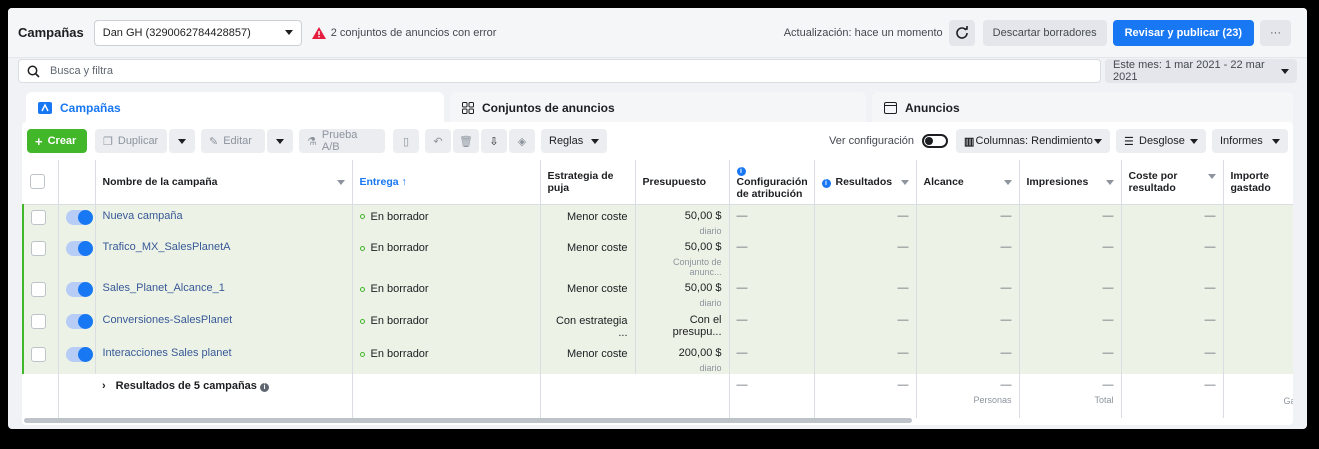 This screenshot has height=449, width=1319. I want to click on campaign-name-link: Sales_Planet_Alcance_1, so click(164, 288).